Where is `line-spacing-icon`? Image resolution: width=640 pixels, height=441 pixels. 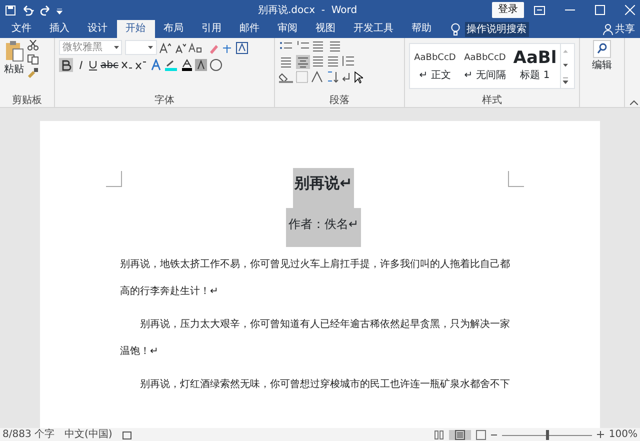 line-spacing-icon is located at coordinates (348, 60).